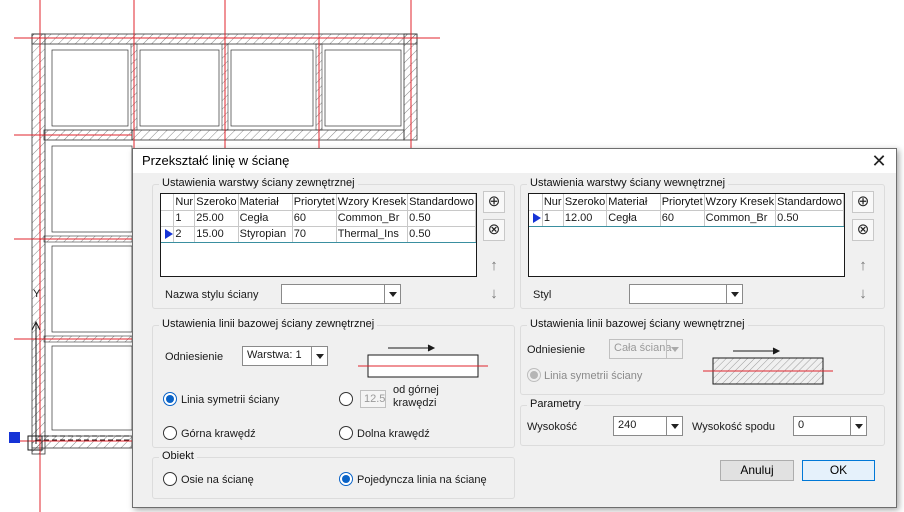  What do you see at coordinates (14, 437) in the screenshot?
I see `cad-grip` at bounding box center [14, 437].